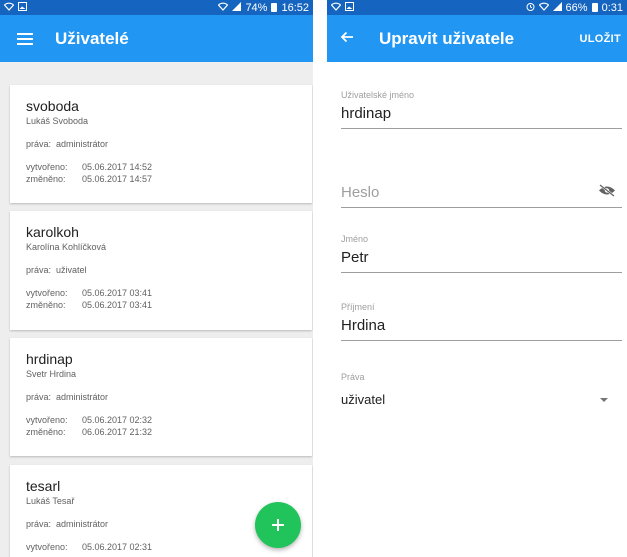 The height and width of the screenshot is (557, 627). What do you see at coordinates (363, 399) in the screenshot?
I see `rights-selected-value: uživatel` at bounding box center [363, 399].